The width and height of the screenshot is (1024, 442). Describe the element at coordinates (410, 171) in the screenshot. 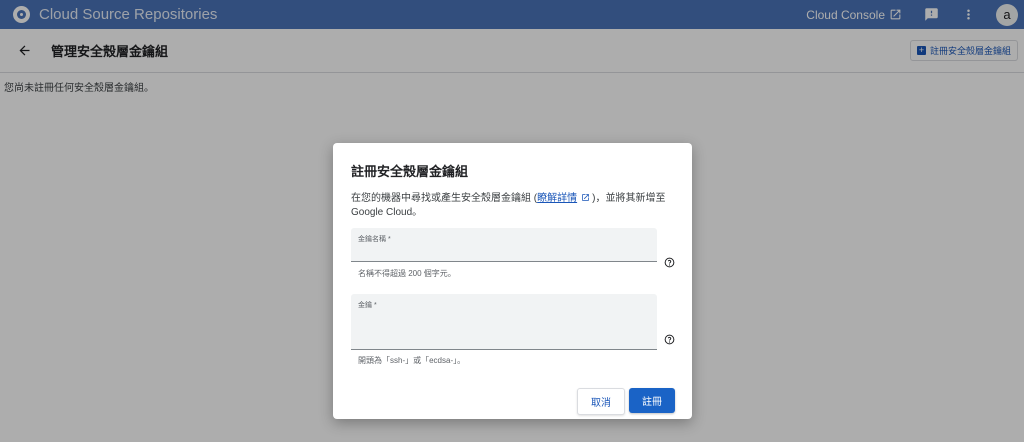

I see `dialog-title: 註冊安全殼層金鑰組` at that location.